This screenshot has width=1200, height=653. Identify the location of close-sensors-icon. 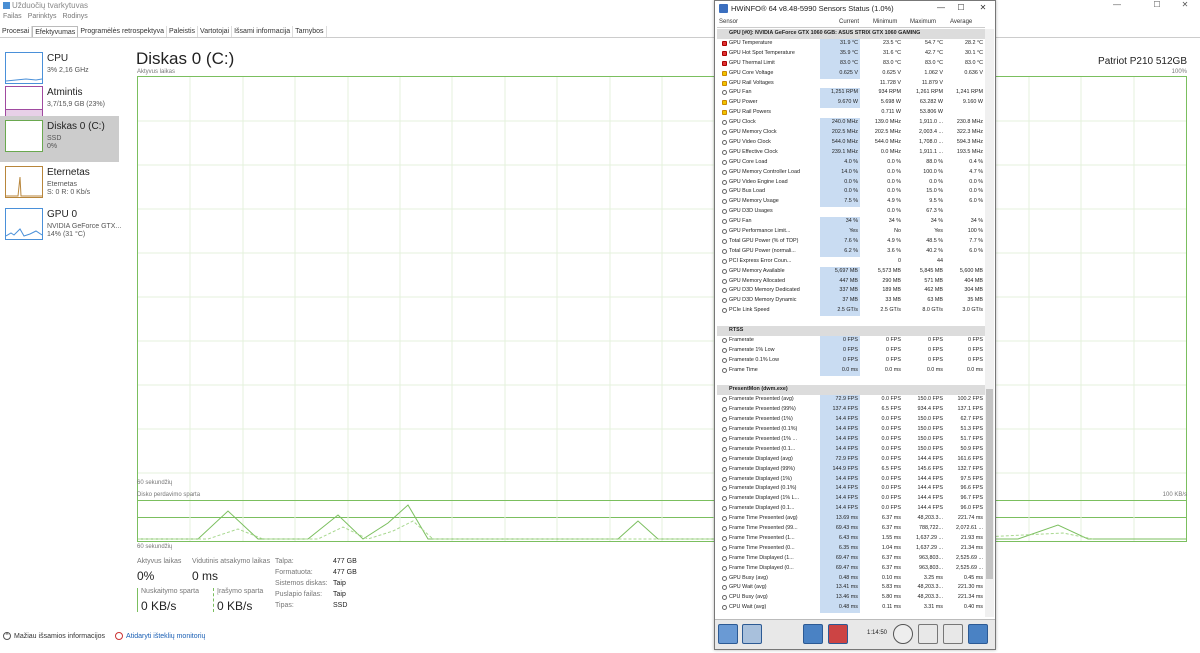
(978, 634).